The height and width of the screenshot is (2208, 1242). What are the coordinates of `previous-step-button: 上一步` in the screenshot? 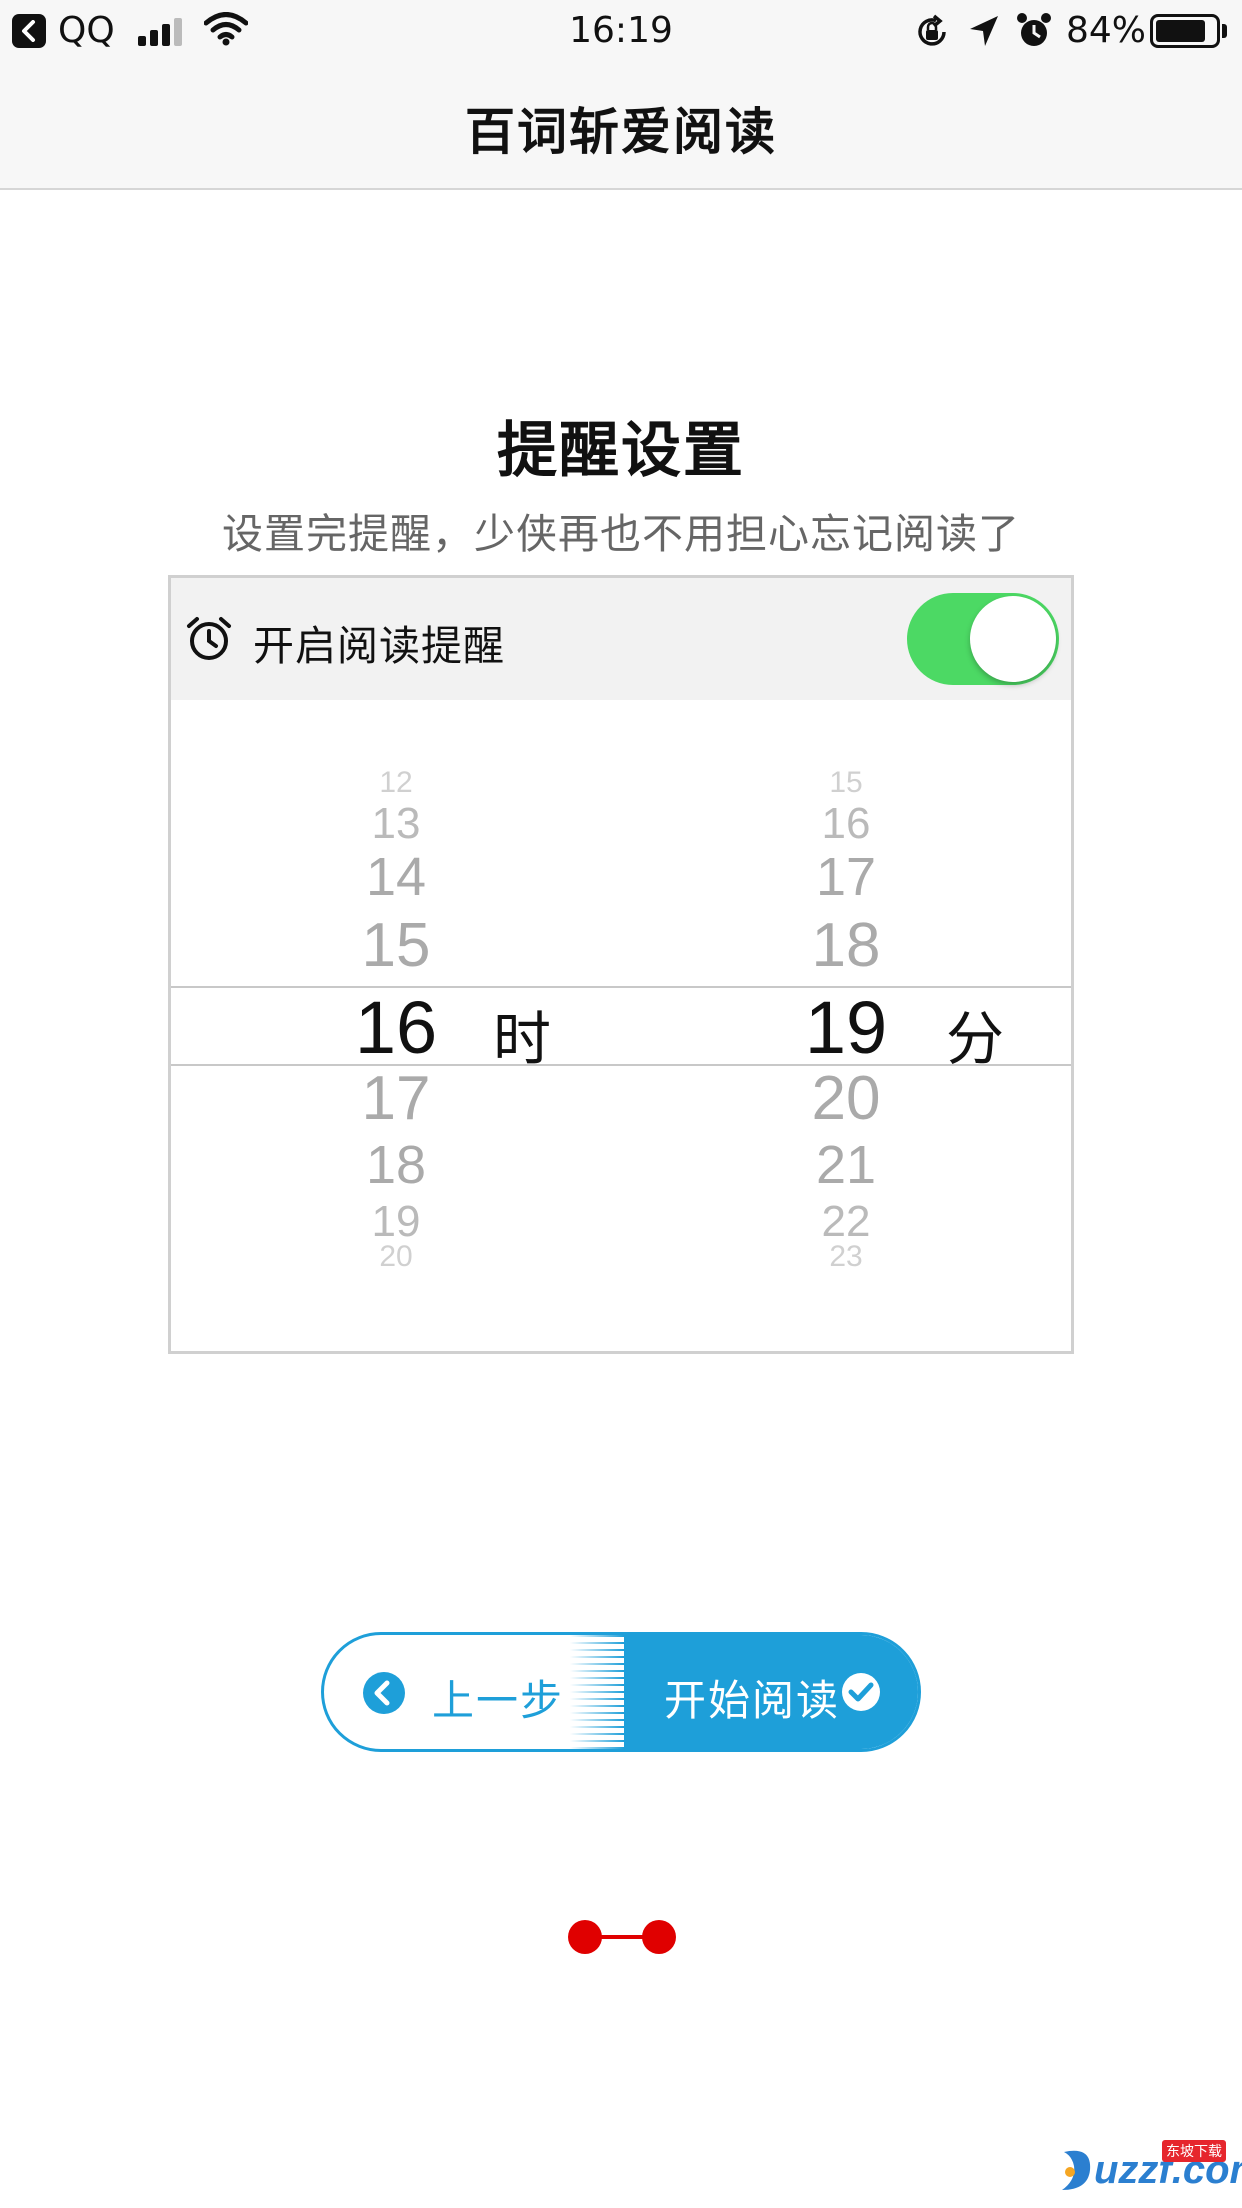 It's located at (474, 1692).